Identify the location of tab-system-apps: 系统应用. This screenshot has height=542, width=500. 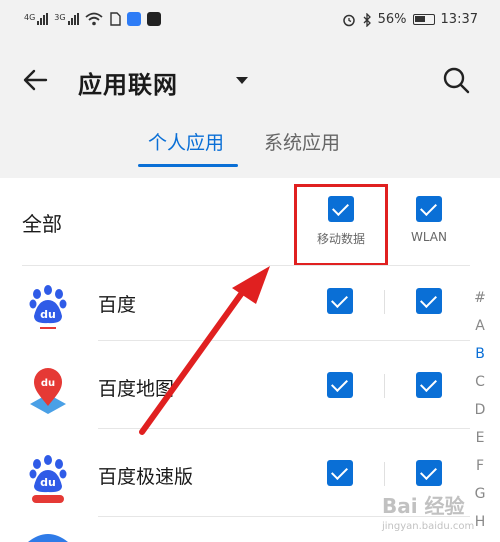
(302, 141).